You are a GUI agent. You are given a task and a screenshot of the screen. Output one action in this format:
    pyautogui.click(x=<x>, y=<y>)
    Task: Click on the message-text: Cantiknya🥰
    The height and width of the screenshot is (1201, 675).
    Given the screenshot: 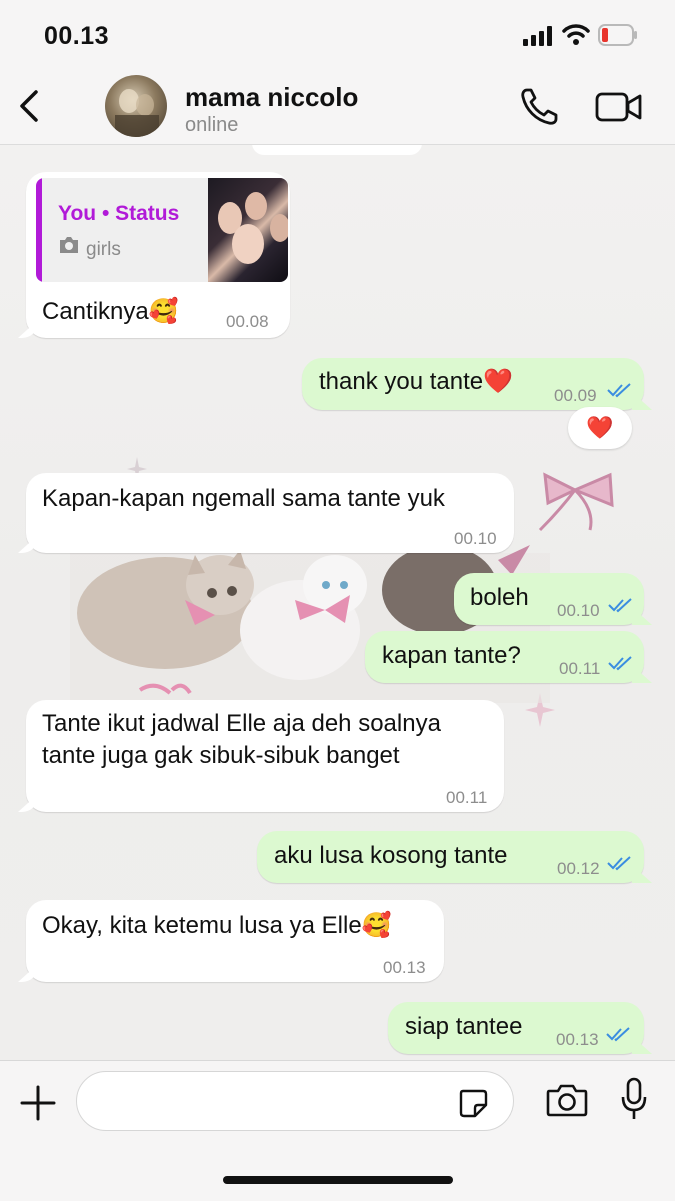 What is the action you would take?
    pyautogui.click(x=110, y=311)
    